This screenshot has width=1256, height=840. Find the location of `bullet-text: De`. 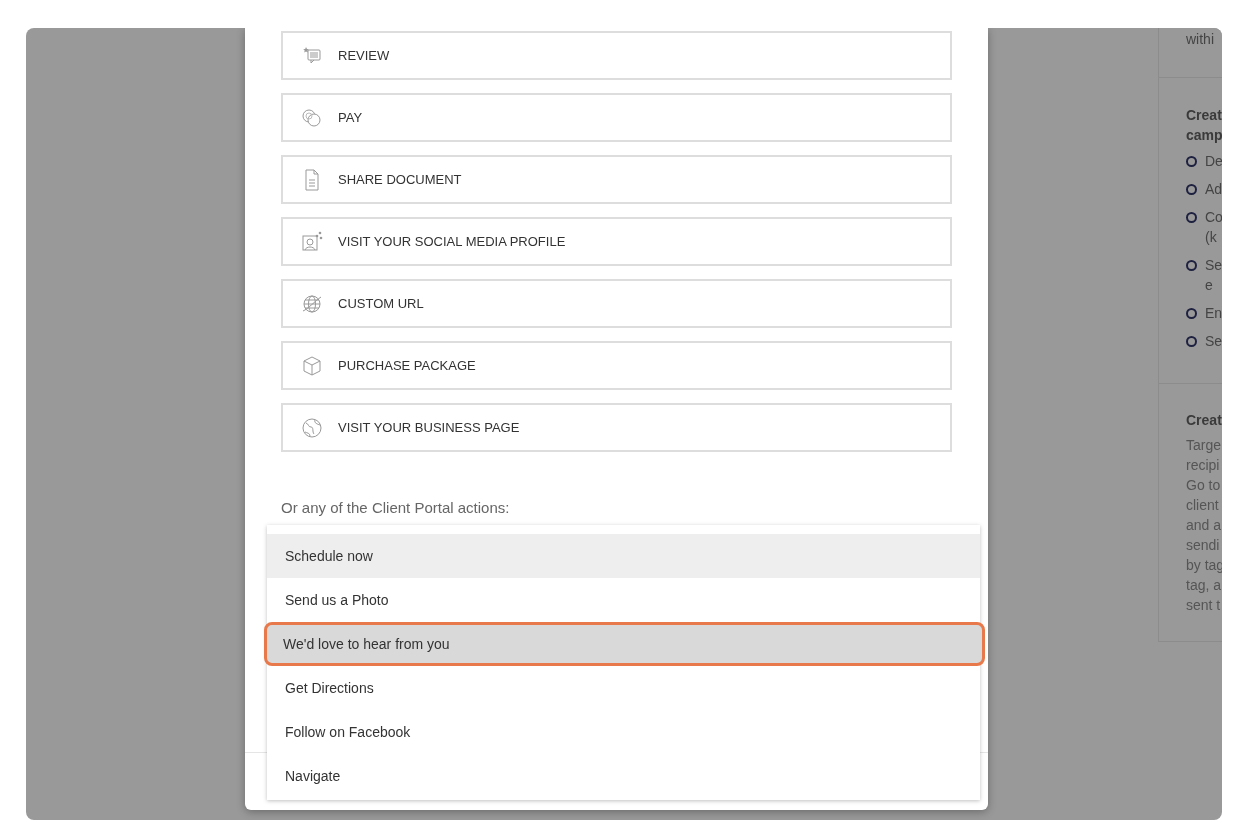

bullet-text: De is located at coordinates (1213, 161).